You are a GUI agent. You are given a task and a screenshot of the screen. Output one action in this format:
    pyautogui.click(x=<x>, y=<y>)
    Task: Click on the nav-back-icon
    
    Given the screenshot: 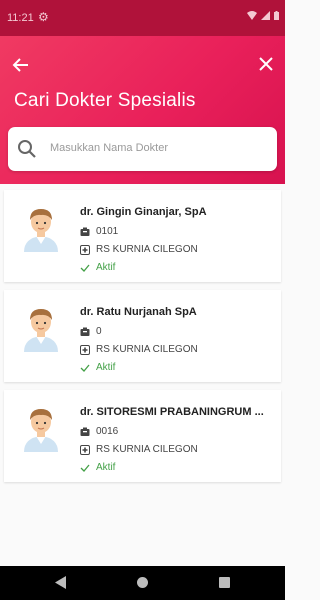 What is the action you would take?
    pyautogui.click(x=61, y=582)
    